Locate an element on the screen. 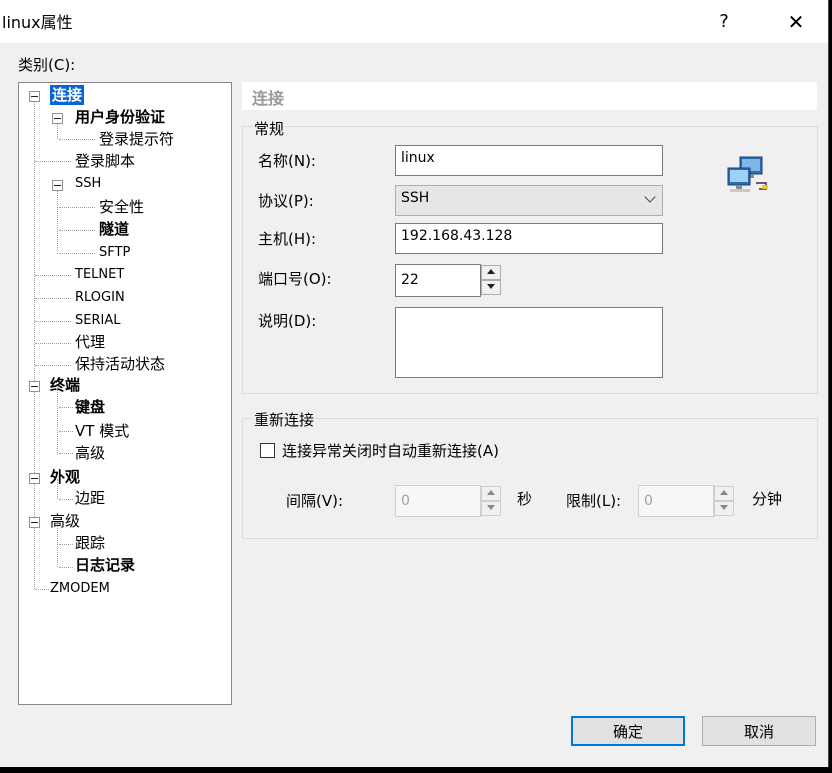  cancel-button: 取消 is located at coordinates (759, 731).